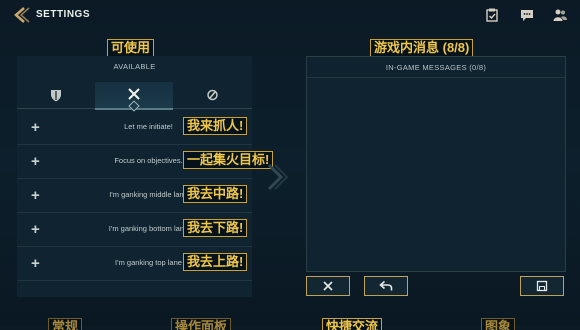 The height and width of the screenshot is (330, 580). I want to click on undo-button, so click(386, 286).